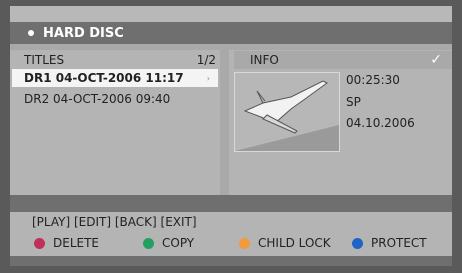  What do you see at coordinates (114, 222) in the screenshot?
I see `remote-keys-hint: [PLAY] [EDIT] [BACK] [EXIT]` at bounding box center [114, 222].